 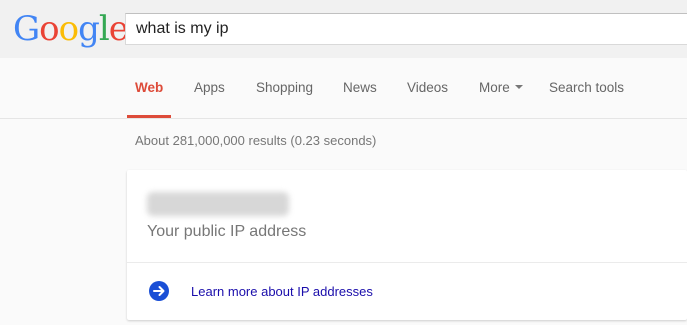 What do you see at coordinates (427, 87) in the screenshot?
I see `tab-videos: Videos` at bounding box center [427, 87].